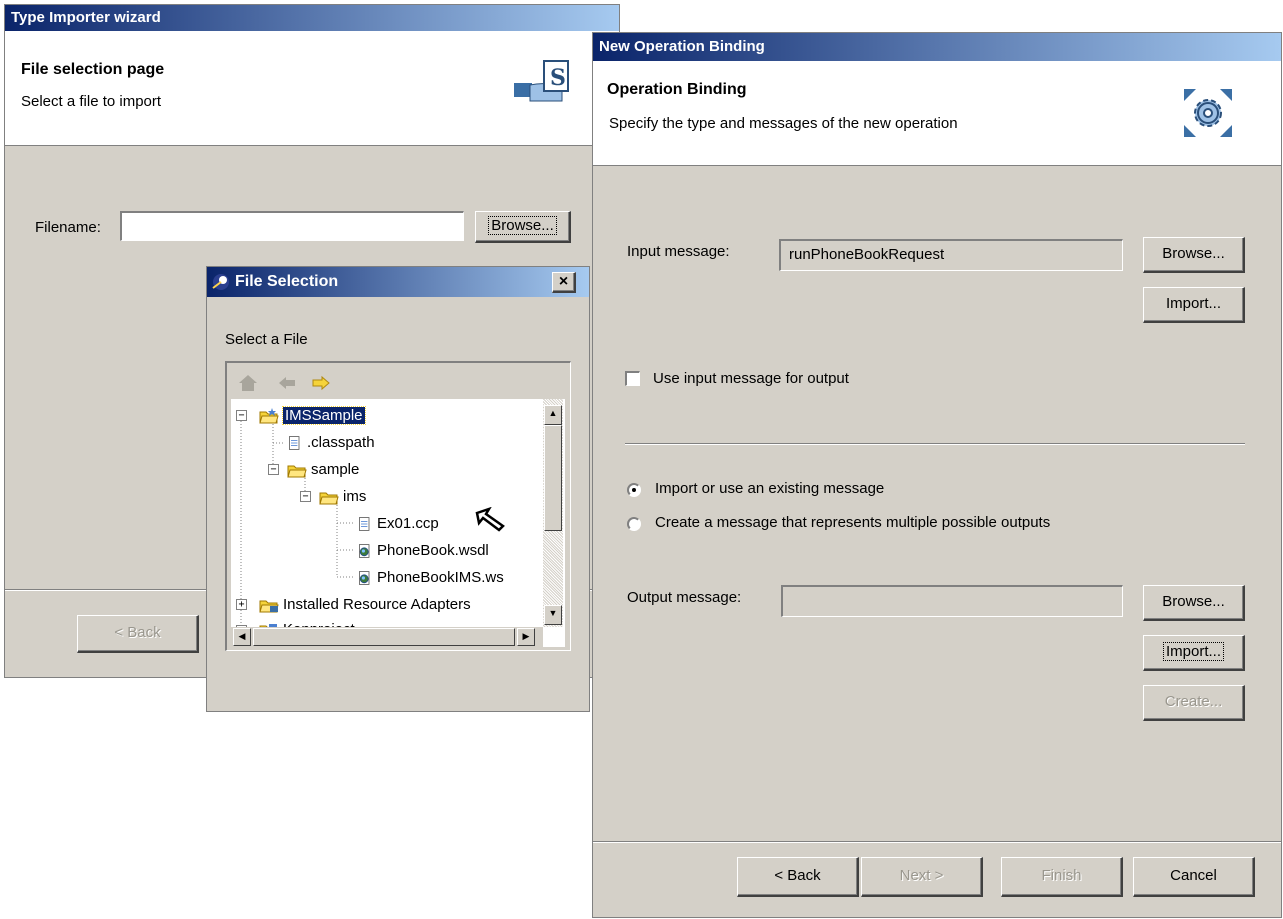 This screenshot has height=919, width=1283. What do you see at coordinates (526, 637) in the screenshot?
I see `scroll-right-icon: ▶` at bounding box center [526, 637].